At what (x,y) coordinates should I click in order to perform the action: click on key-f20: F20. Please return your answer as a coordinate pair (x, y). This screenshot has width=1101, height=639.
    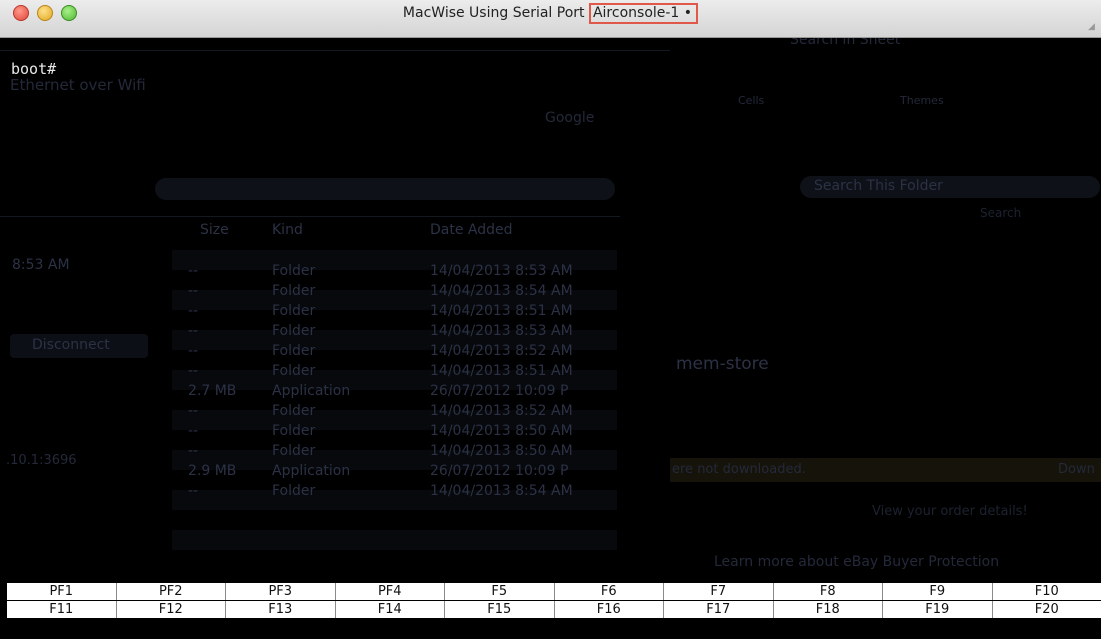
    Looking at the image, I should click on (1047, 609).